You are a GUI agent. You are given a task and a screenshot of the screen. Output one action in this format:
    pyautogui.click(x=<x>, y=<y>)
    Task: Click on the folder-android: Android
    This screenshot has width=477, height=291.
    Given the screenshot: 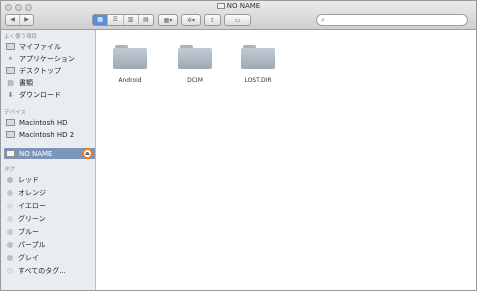 What is the action you would take?
    pyautogui.click(x=130, y=64)
    